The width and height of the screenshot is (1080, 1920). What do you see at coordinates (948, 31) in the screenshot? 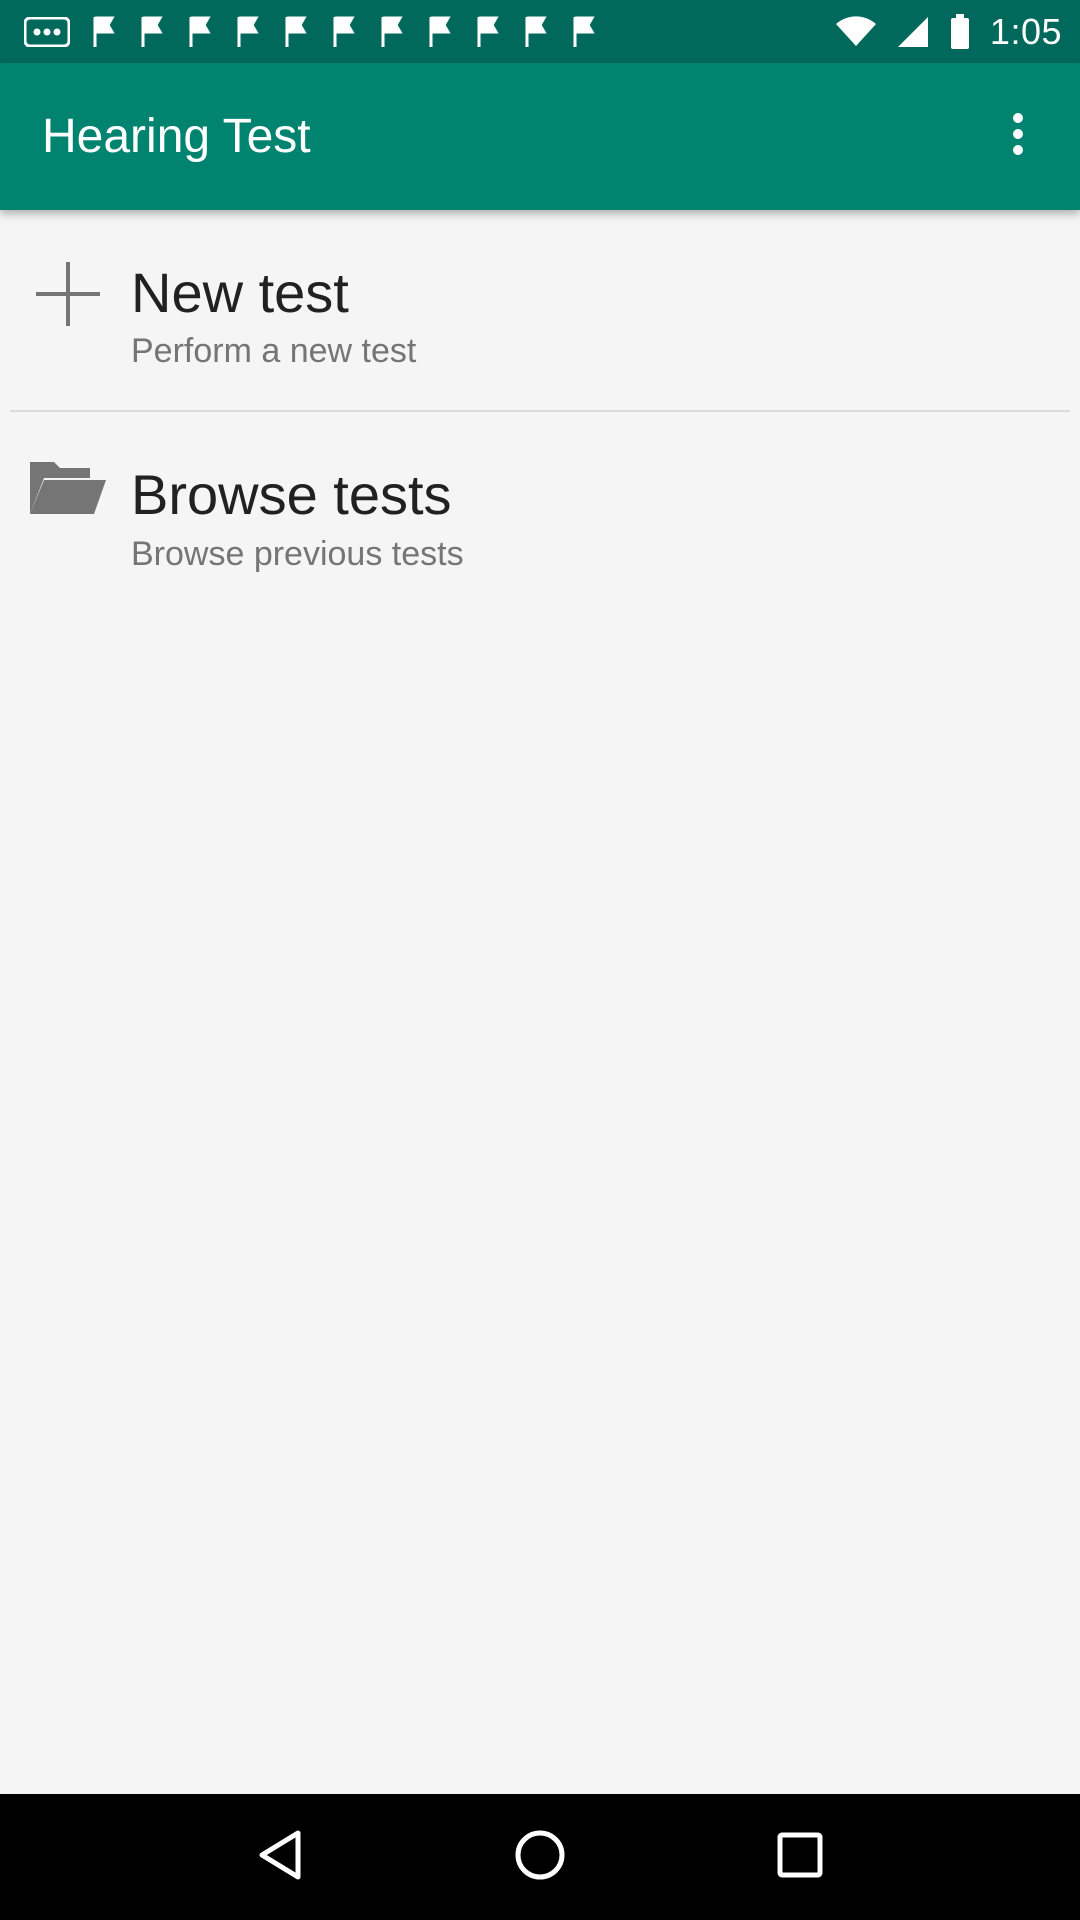
I see `system-status-area: 1:05` at bounding box center [948, 31].